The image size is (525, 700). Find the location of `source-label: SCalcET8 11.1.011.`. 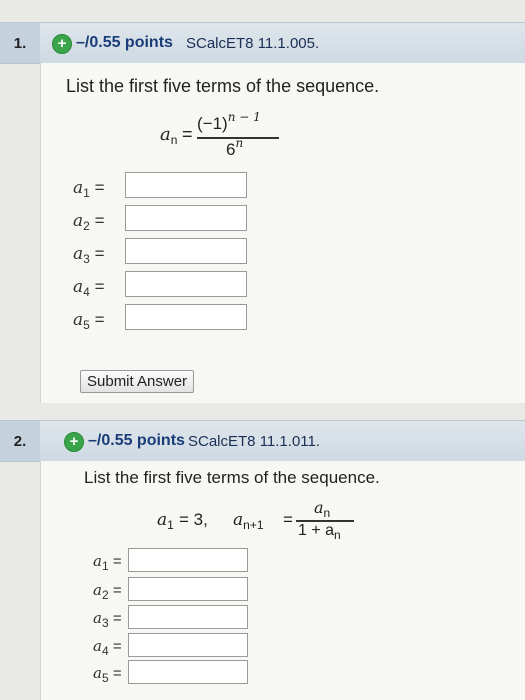

source-label: SCalcET8 11.1.011. is located at coordinates (254, 441).